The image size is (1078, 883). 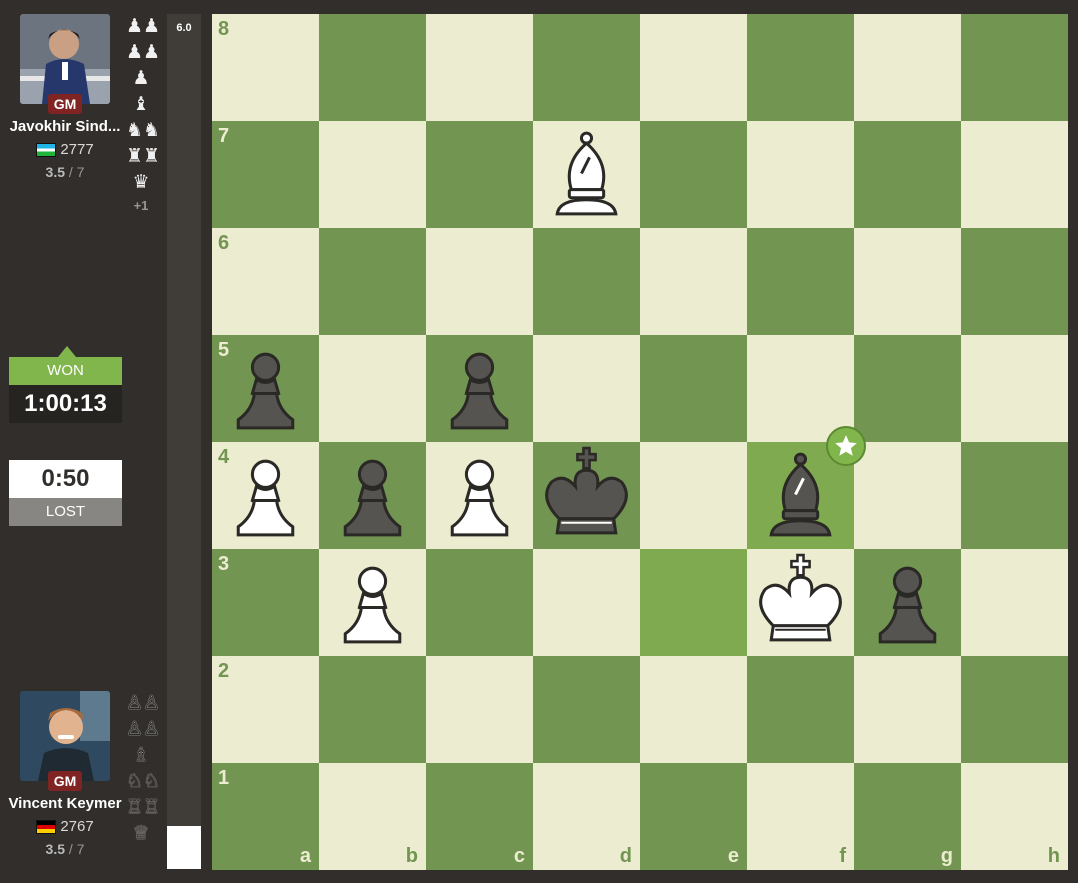 What do you see at coordinates (800, 388) in the screenshot?
I see `square-f5` at bounding box center [800, 388].